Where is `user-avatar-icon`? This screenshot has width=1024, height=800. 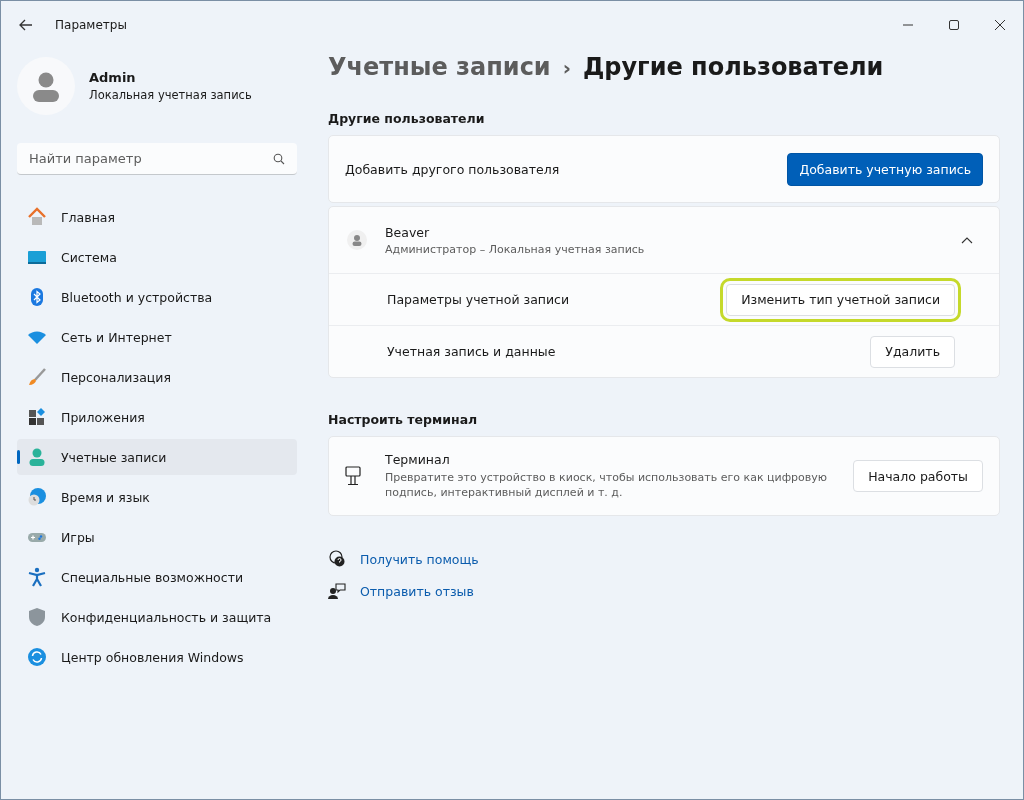 user-avatar-icon is located at coordinates (357, 240).